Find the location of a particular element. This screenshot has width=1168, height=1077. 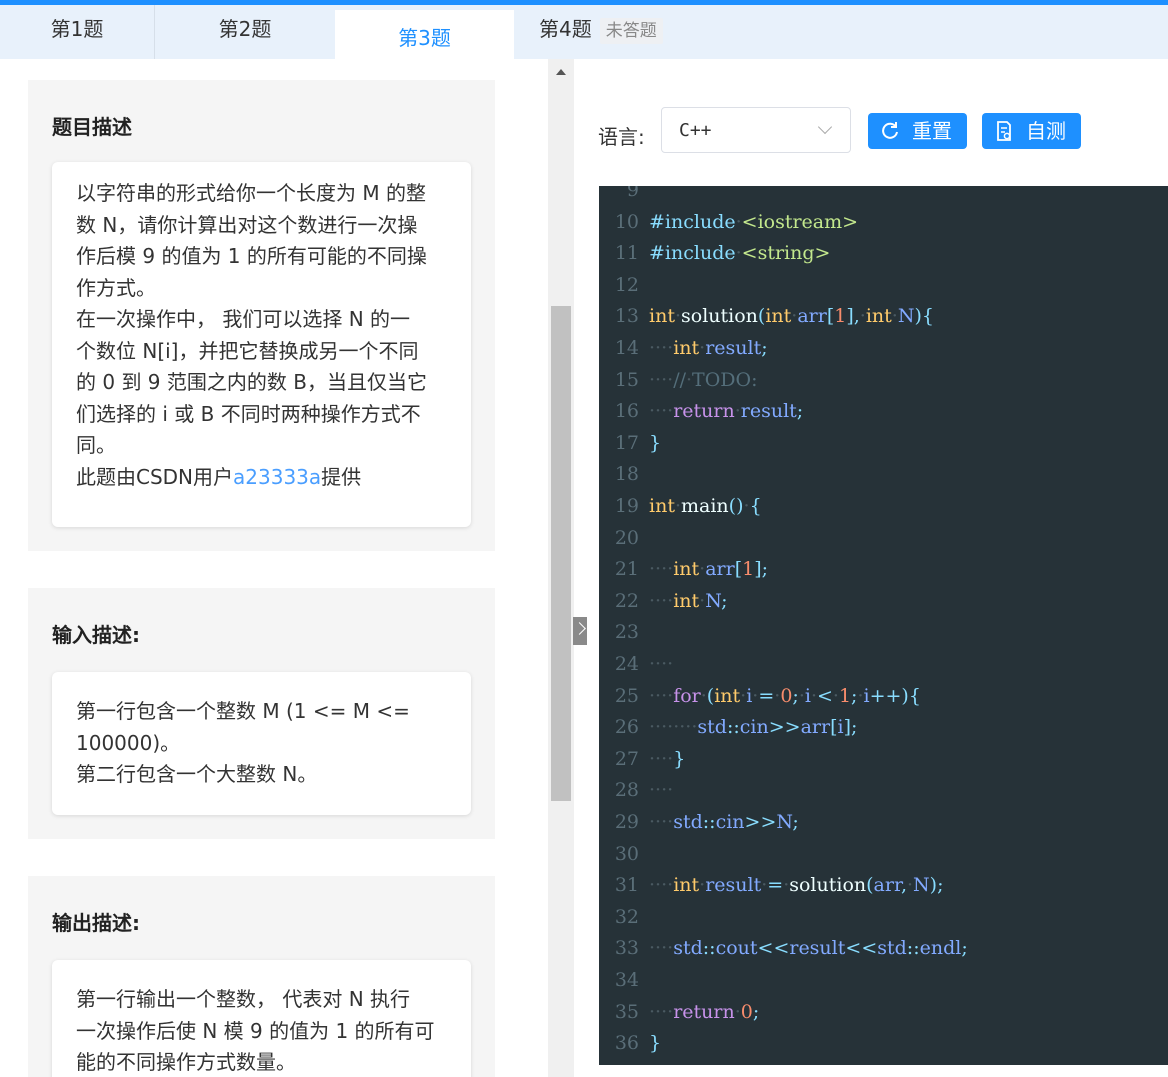

language-value: C++ is located at coordinates (695, 130).